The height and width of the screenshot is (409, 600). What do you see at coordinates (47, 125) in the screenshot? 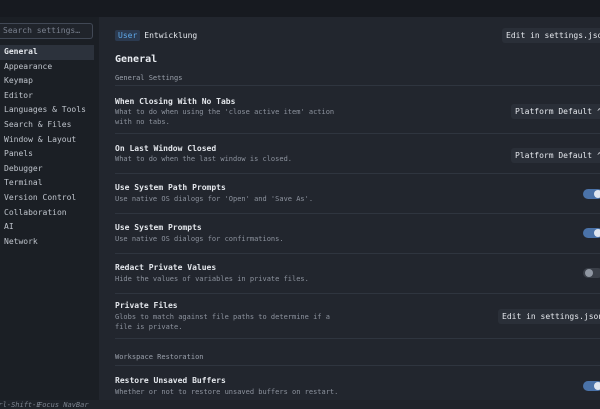
I see `sidebar-item-search-files: Search & Files` at bounding box center [47, 125].